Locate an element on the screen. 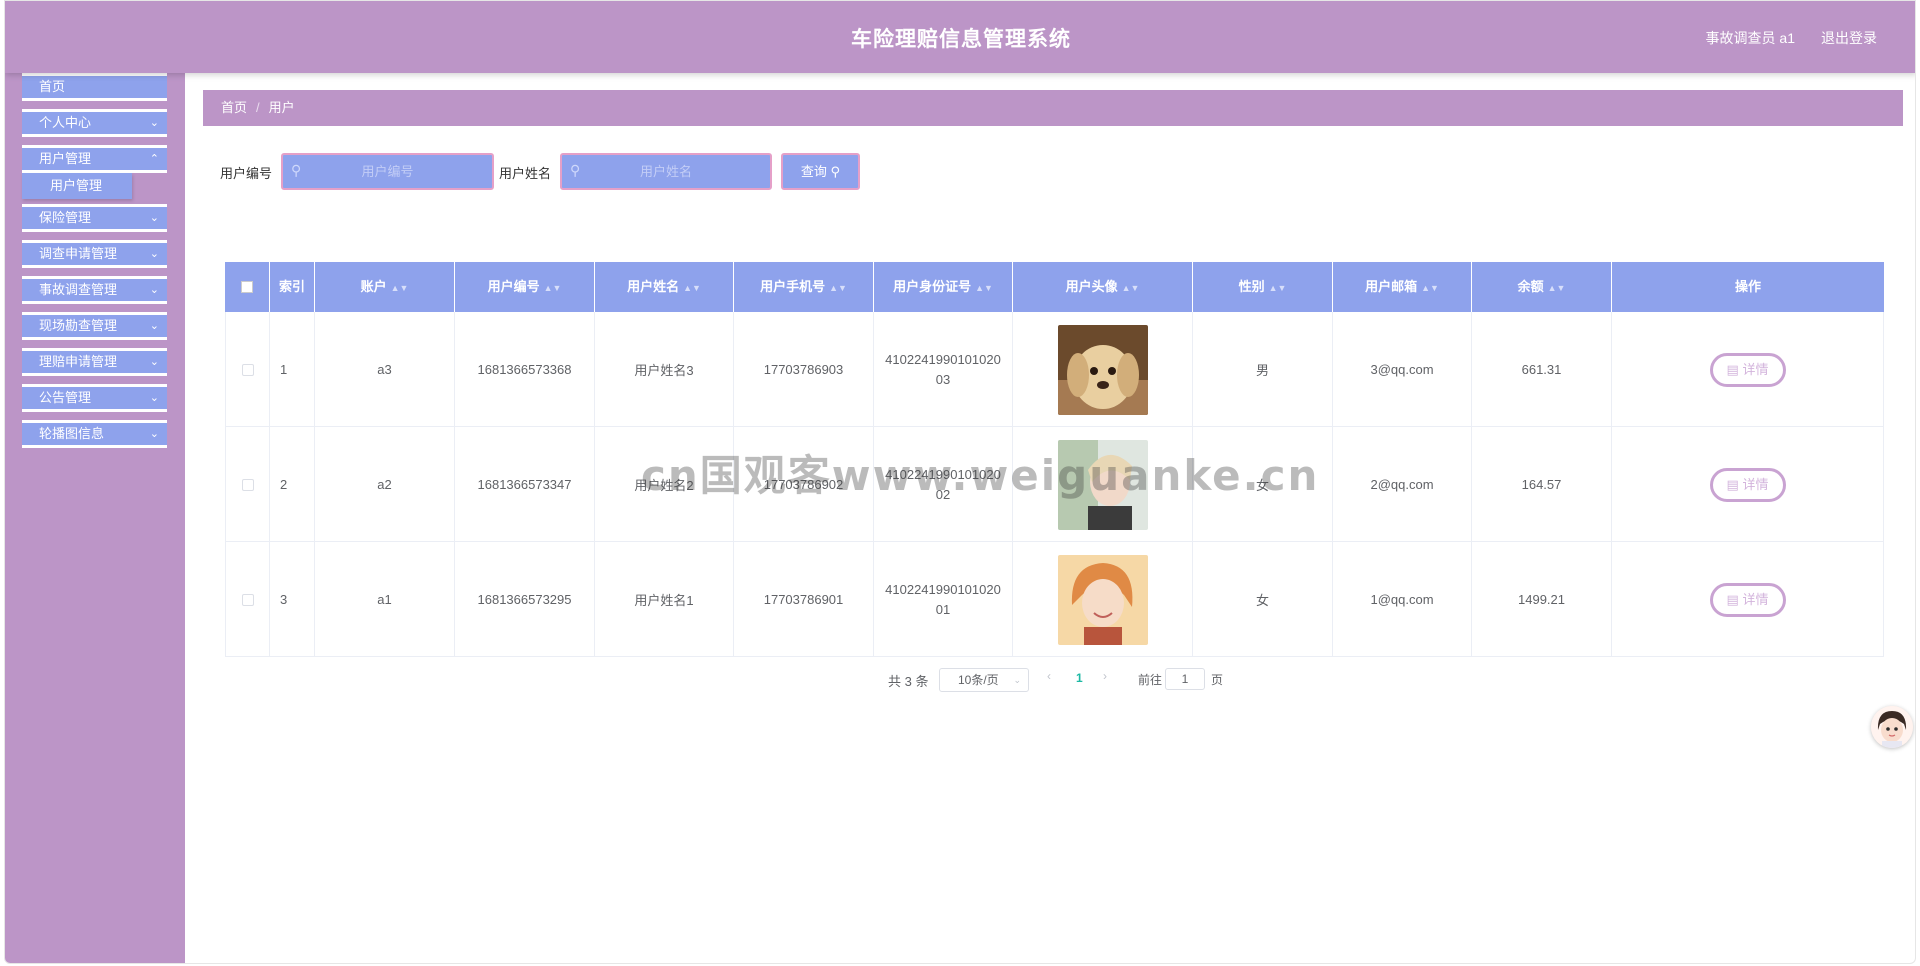 Image resolution: width=1920 pixels, height=966 pixels. sidebar-item-label: 公告管理 is located at coordinates (65, 397).